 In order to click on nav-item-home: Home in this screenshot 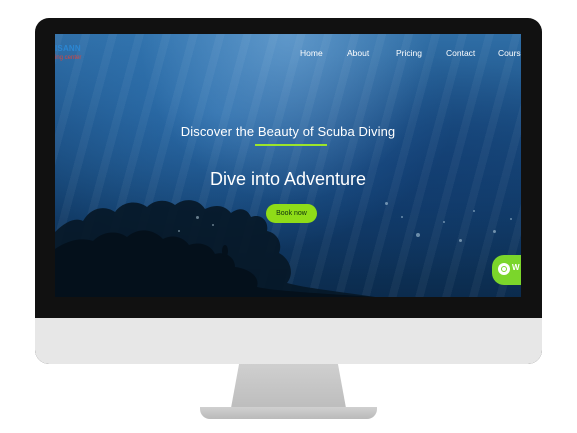, I will do `click(311, 53)`.